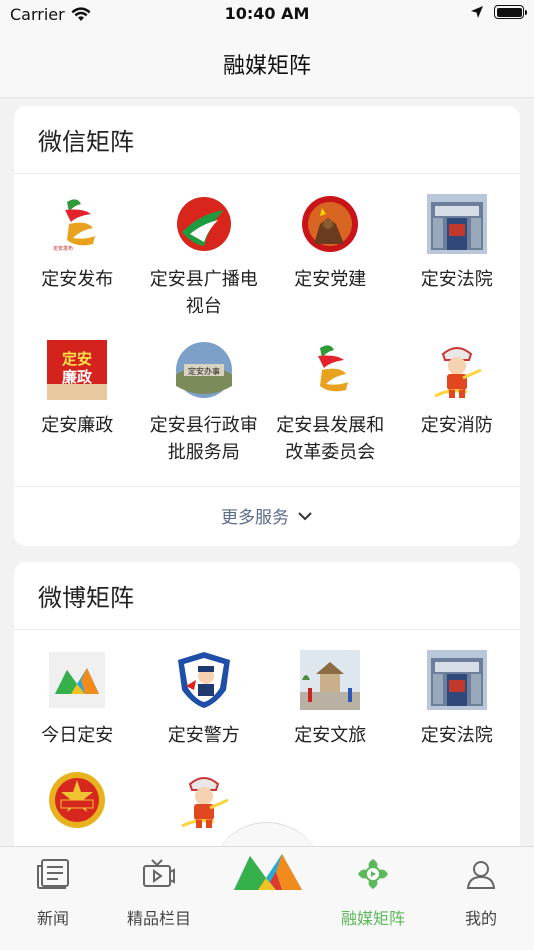 This screenshot has width=534, height=950. I want to click on svg-text: 定安, so click(77, 359).